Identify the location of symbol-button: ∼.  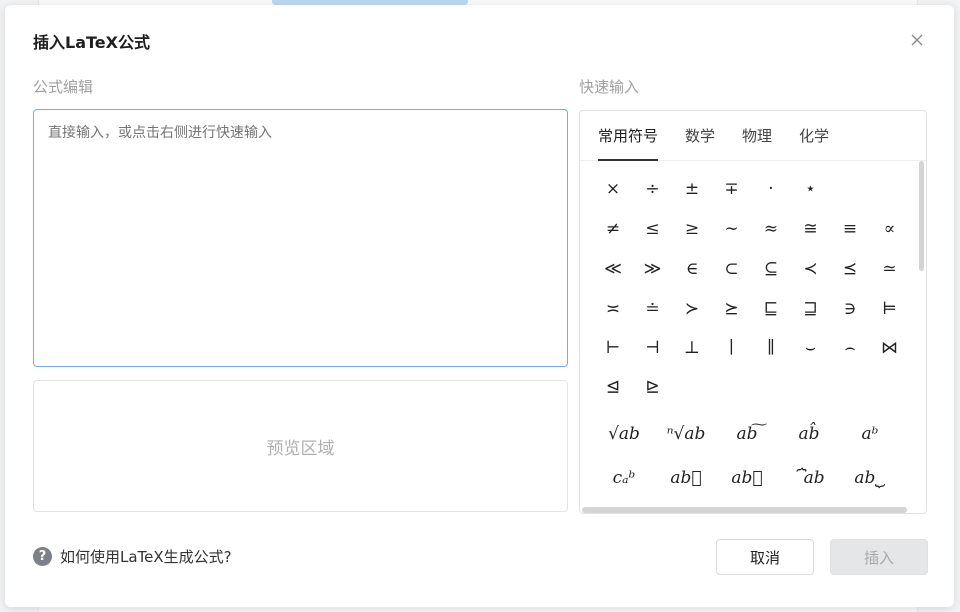
(732, 229).